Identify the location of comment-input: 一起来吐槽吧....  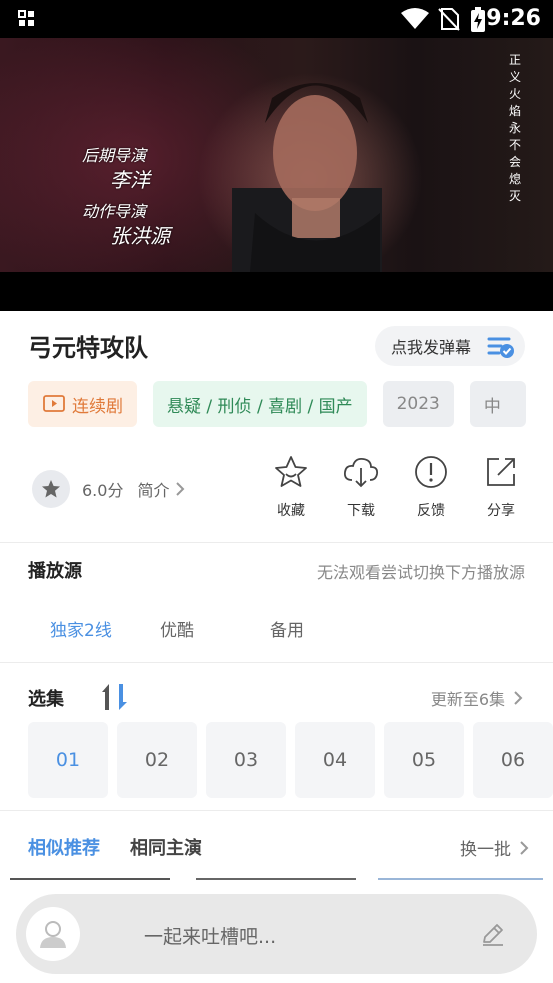
(210, 935).